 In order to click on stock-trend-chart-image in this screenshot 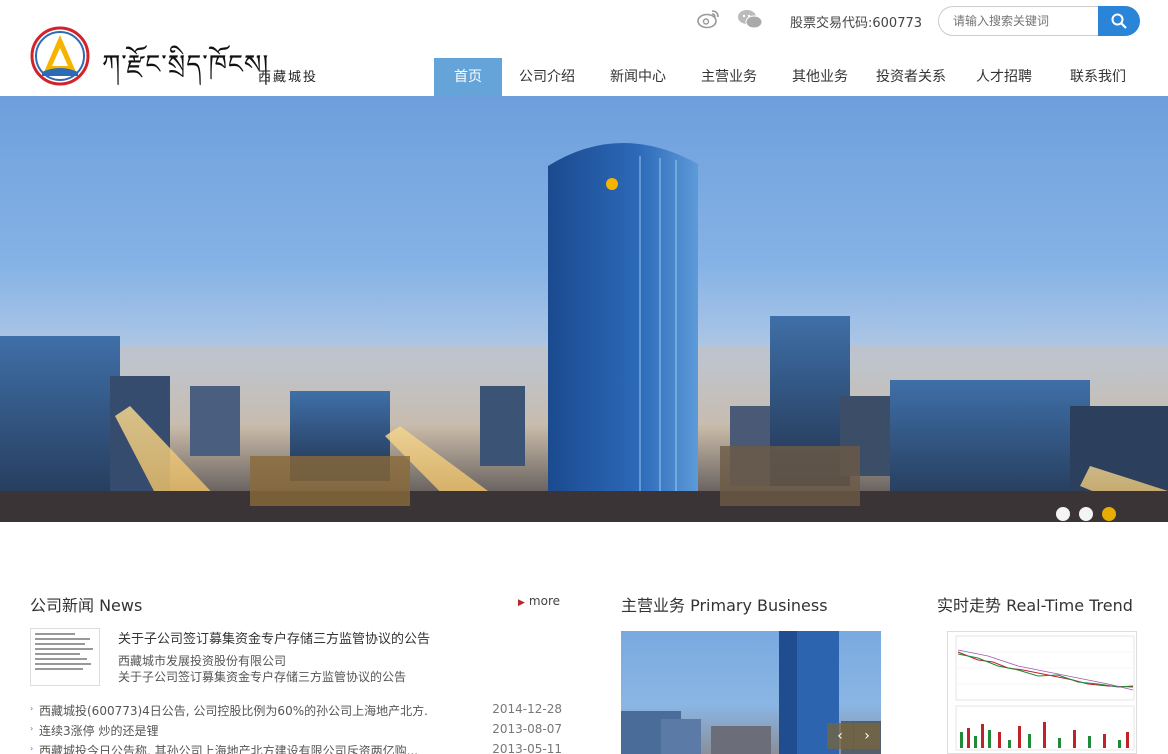, I will do `click(1042, 692)`.